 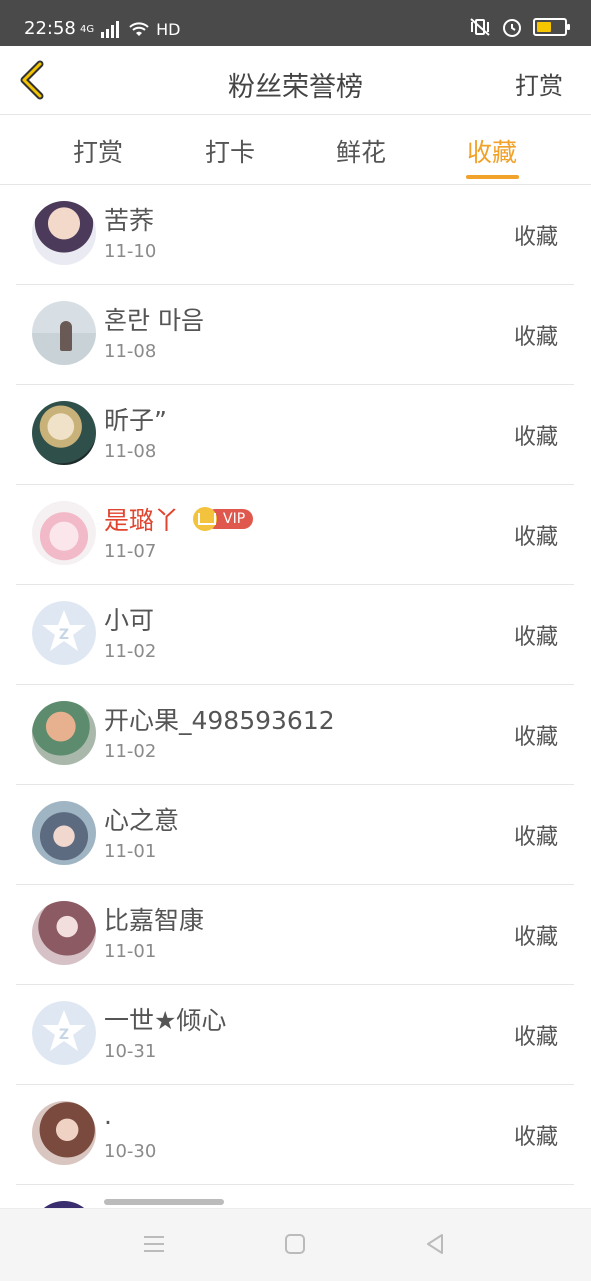 What do you see at coordinates (129, 219) in the screenshot?
I see `user-name: 苦荞` at bounding box center [129, 219].